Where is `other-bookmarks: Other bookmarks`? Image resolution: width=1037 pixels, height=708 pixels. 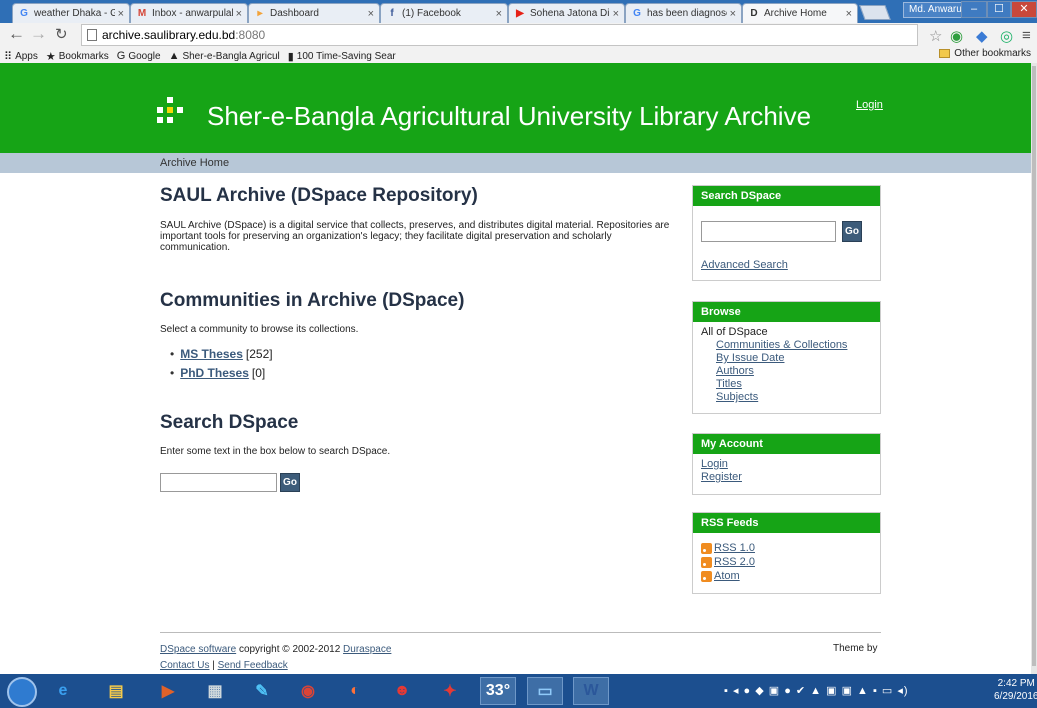 other-bookmarks: Other bookmarks is located at coordinates (985, 53).